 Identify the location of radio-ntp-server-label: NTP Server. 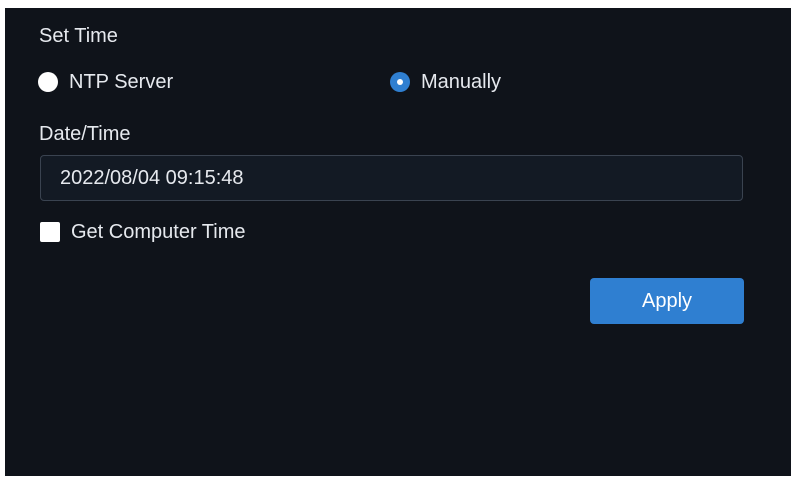
(121, 82).